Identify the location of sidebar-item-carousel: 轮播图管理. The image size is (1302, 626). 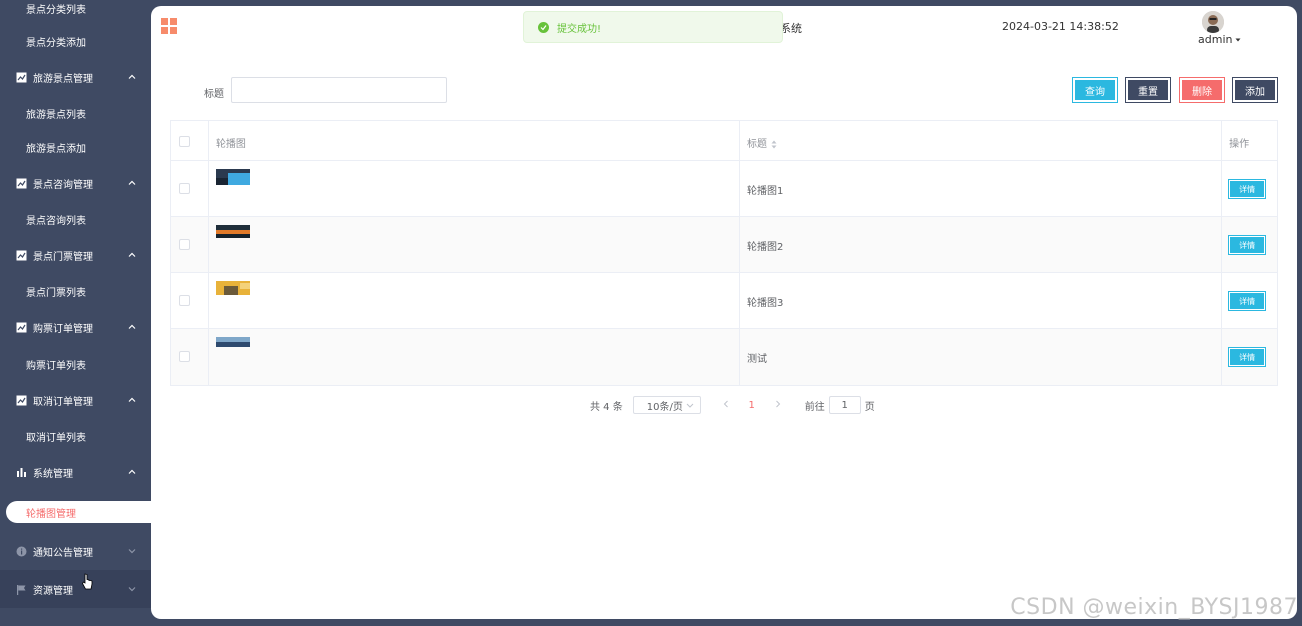
(78, 512).